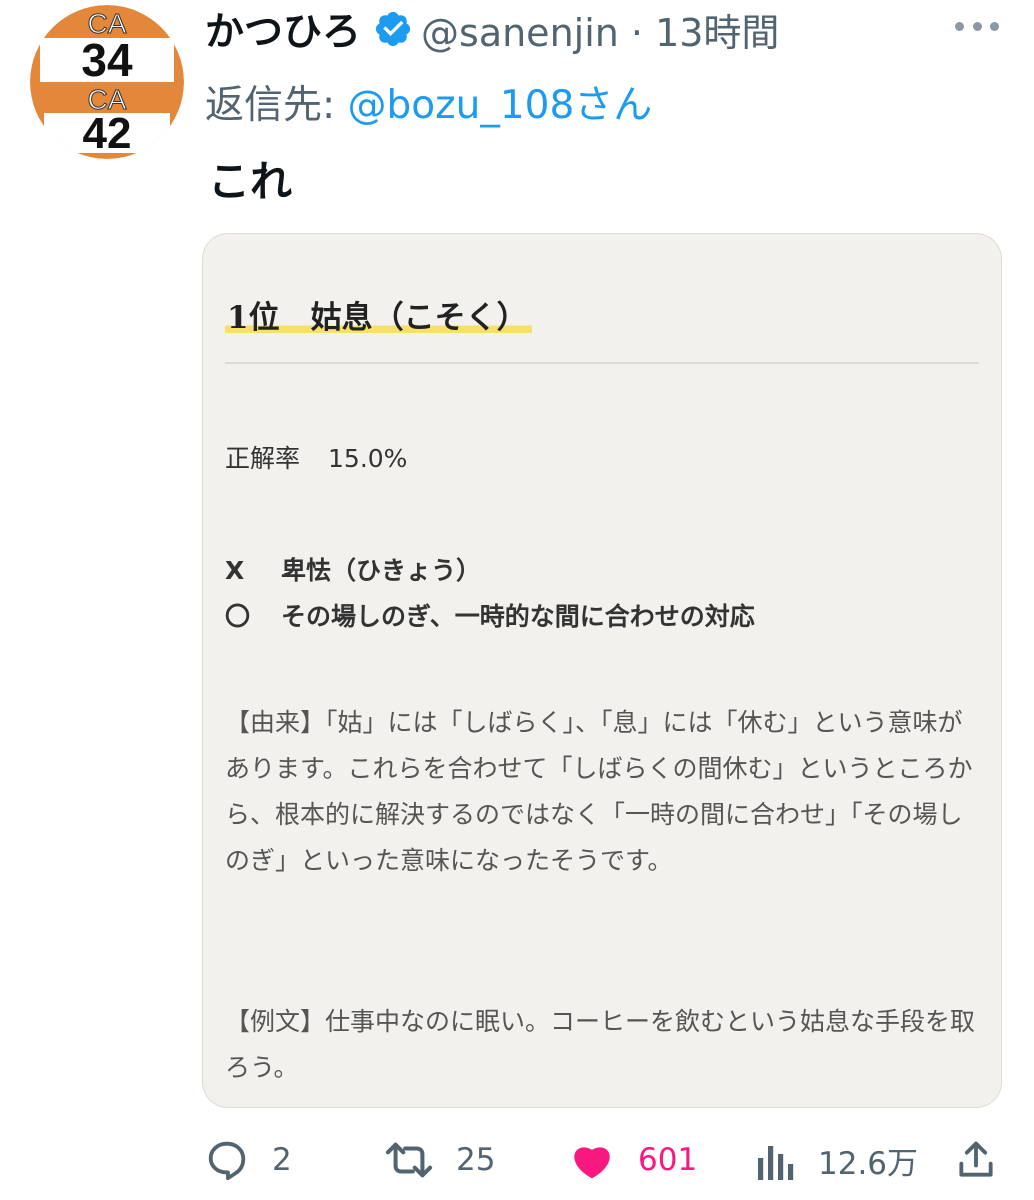  I want to click on avatar-text-34: 34, so click(107, 60).